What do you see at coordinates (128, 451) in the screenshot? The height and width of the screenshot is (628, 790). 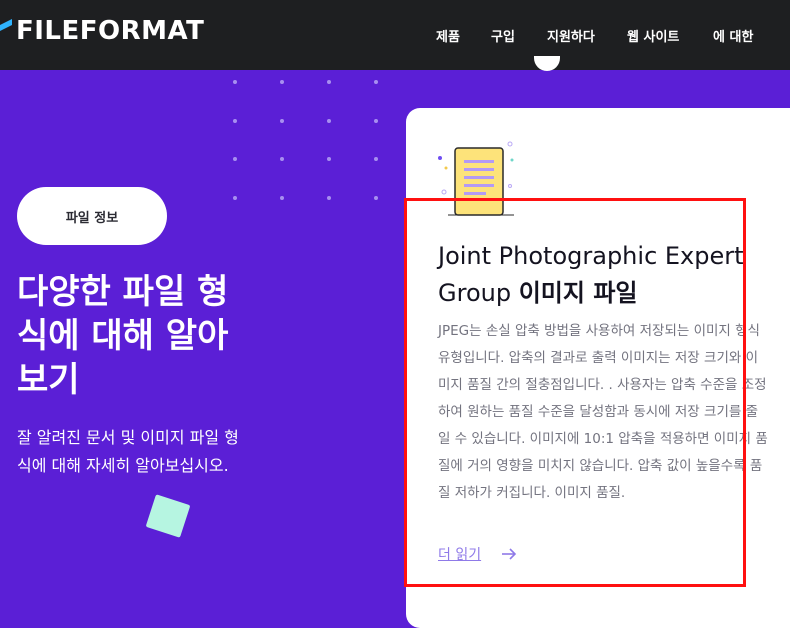 I see `hero-subtitle: 잘 알려진 문서 및 이미지 파일 형식에 대해 자세히 알아보십시오.` at bounding box center [128, 451].